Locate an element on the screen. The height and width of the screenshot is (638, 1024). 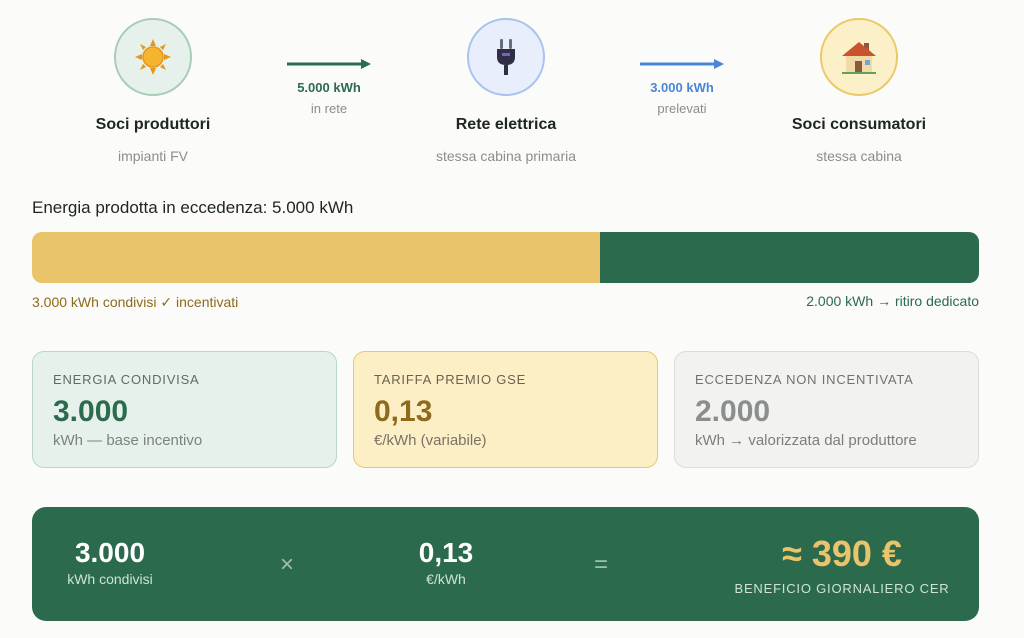
excess-title: Energia prodotta in eccedenza: 5.000 kWh is located at coordinates (193, 207).